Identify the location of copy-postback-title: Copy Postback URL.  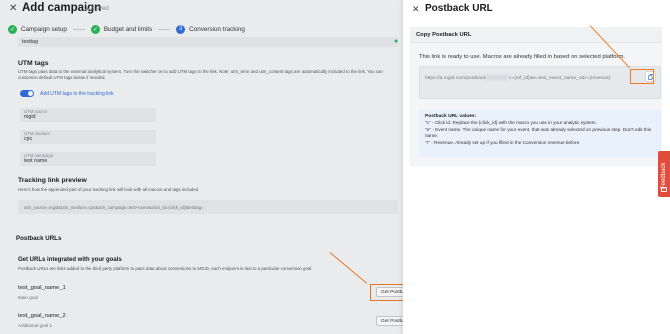
(536, 35).